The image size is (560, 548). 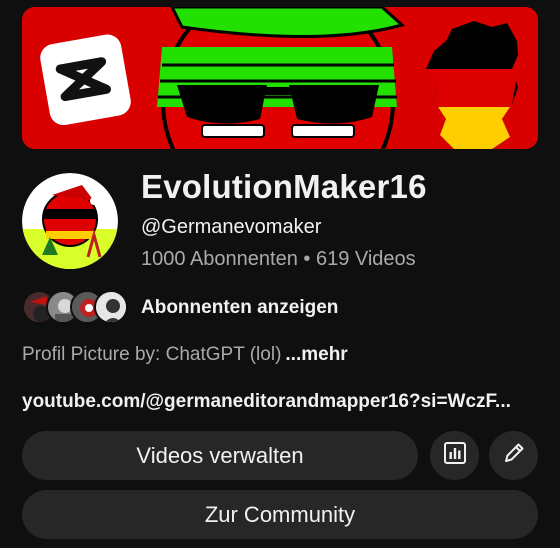 I want to click on manage-videos-button: Videos verwalten, so click(x=220, y=455).